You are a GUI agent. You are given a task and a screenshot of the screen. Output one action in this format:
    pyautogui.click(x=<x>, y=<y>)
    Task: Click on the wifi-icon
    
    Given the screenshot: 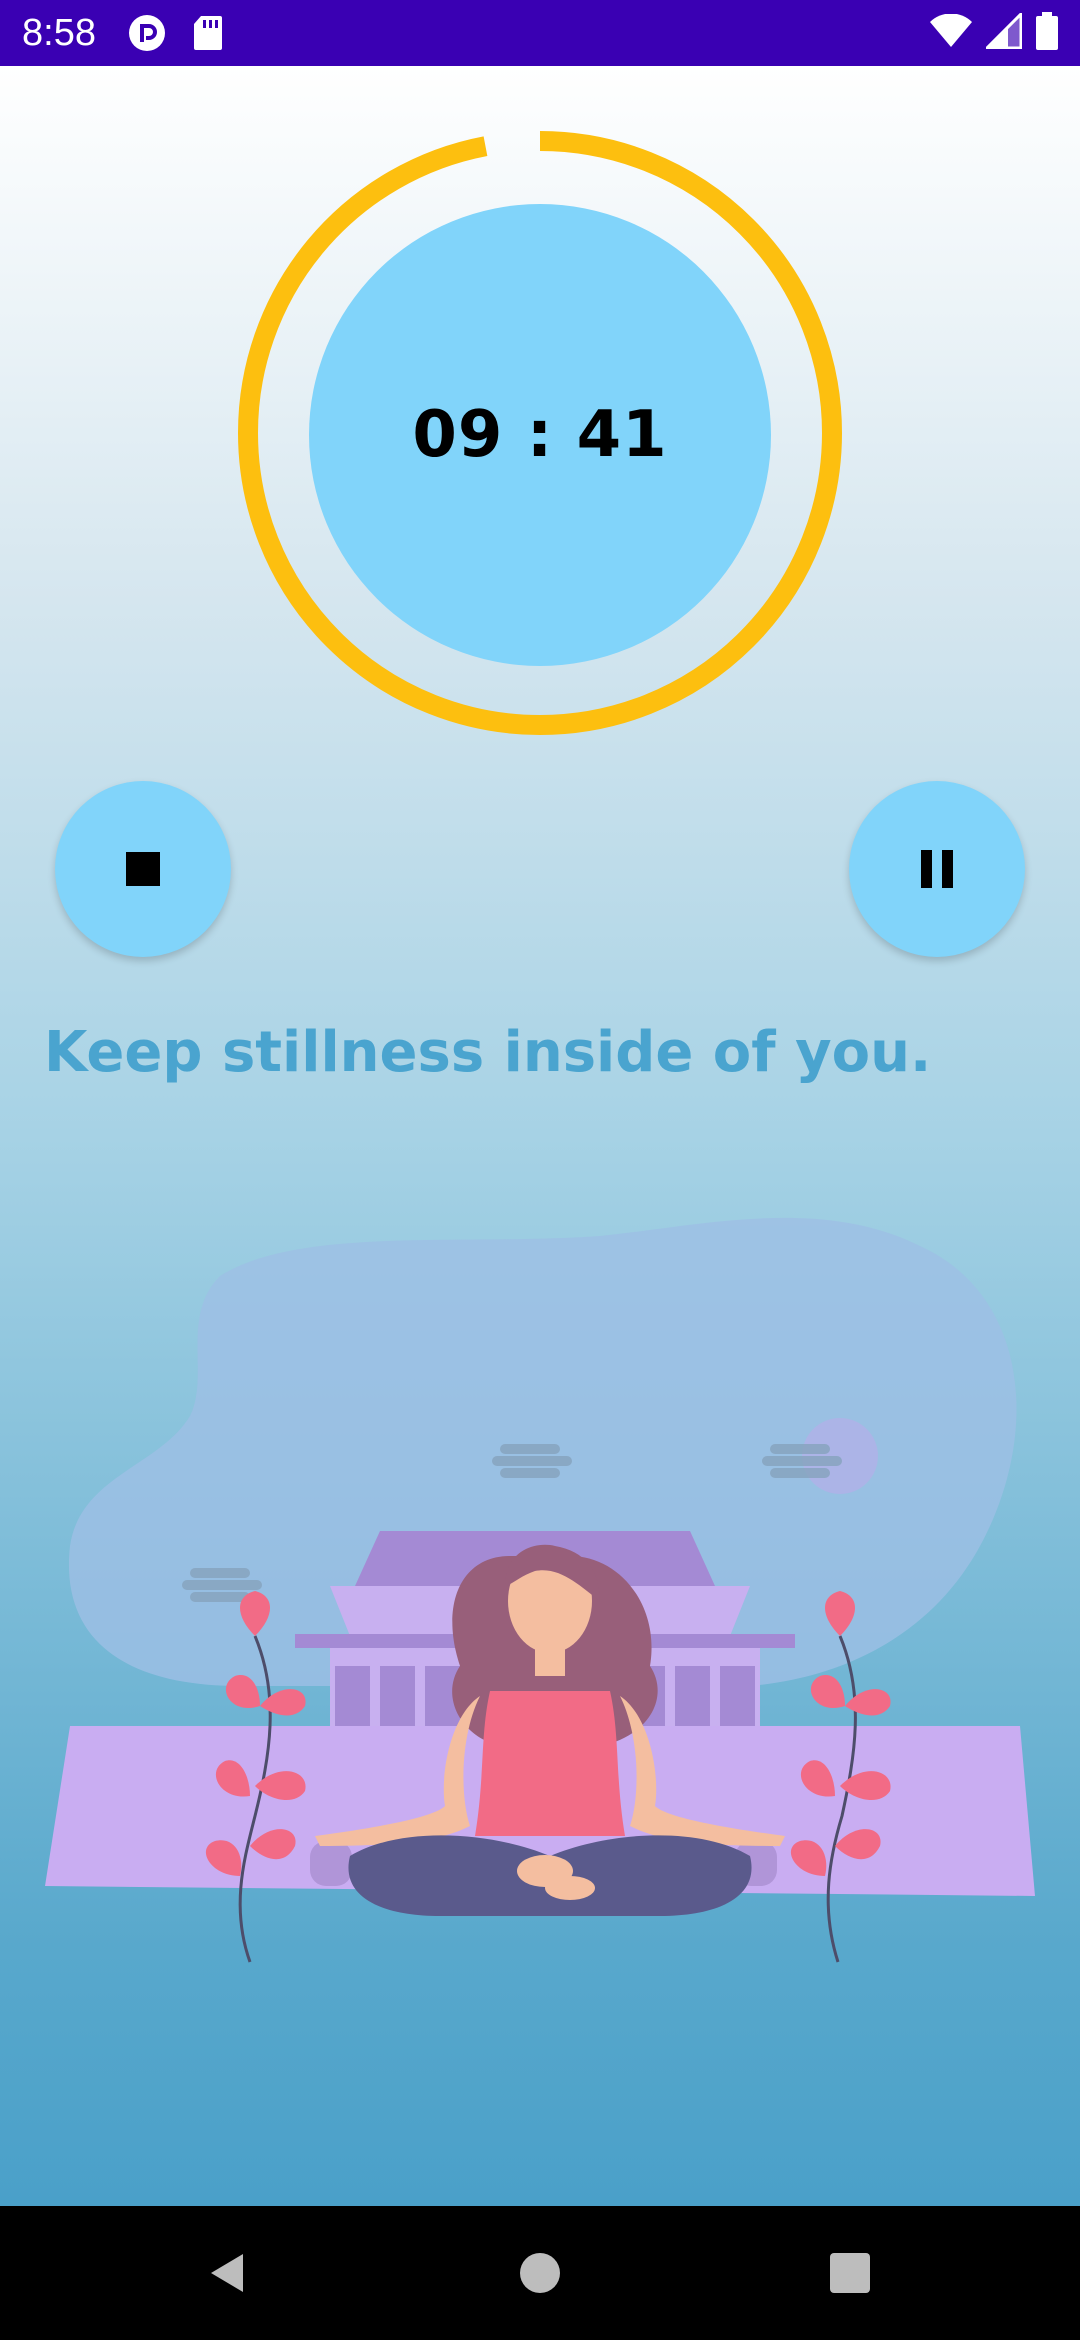 What is the action you would take?
    pyautogui.click(x=951, y=32)
    